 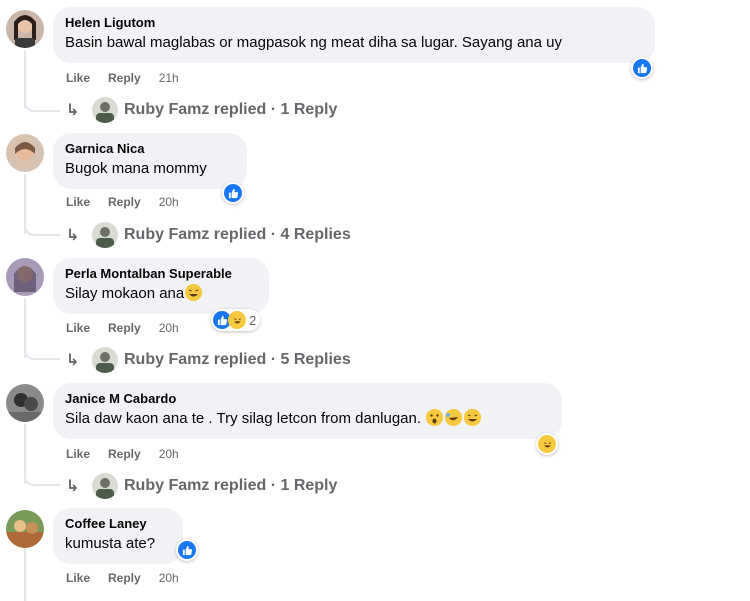 What do you see at coordinates (161, 273) in the screenshot?
I see `comment-author: Perla Montalban Superable` at bounding box center [161, 273].